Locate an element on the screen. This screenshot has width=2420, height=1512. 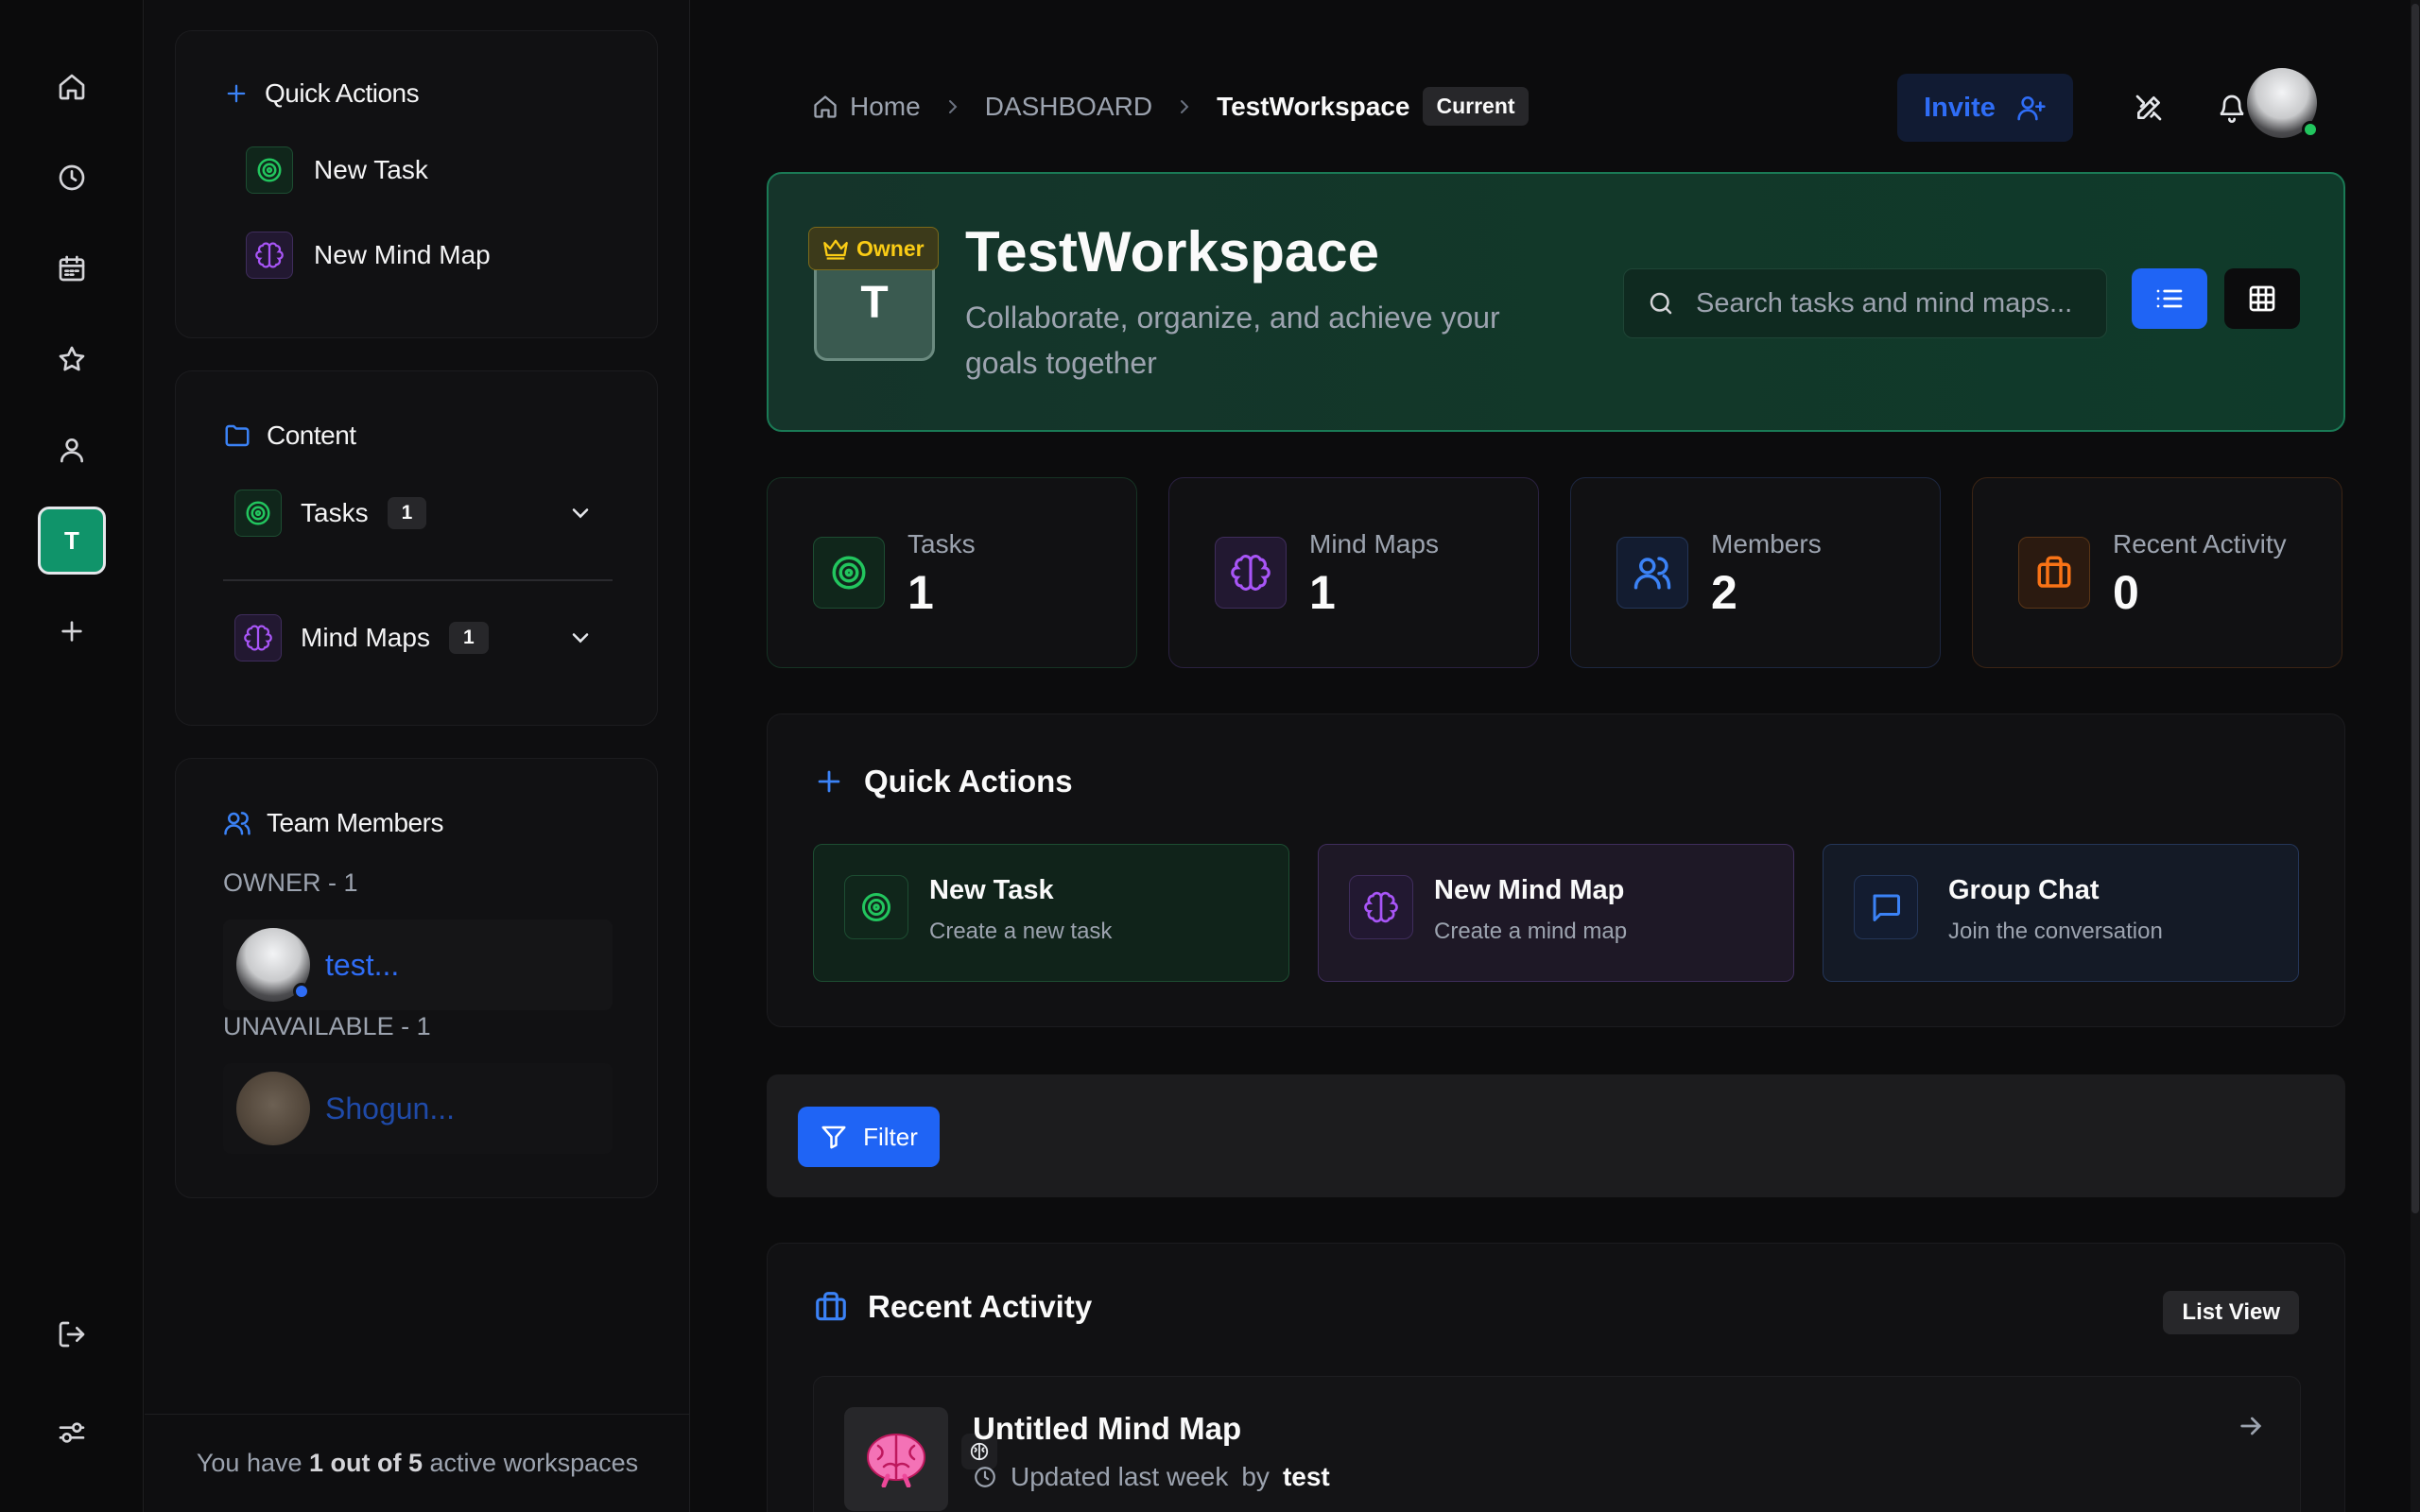
group-chat-card: Group Chat Join the conversation is located at coordinates (2061, 913).